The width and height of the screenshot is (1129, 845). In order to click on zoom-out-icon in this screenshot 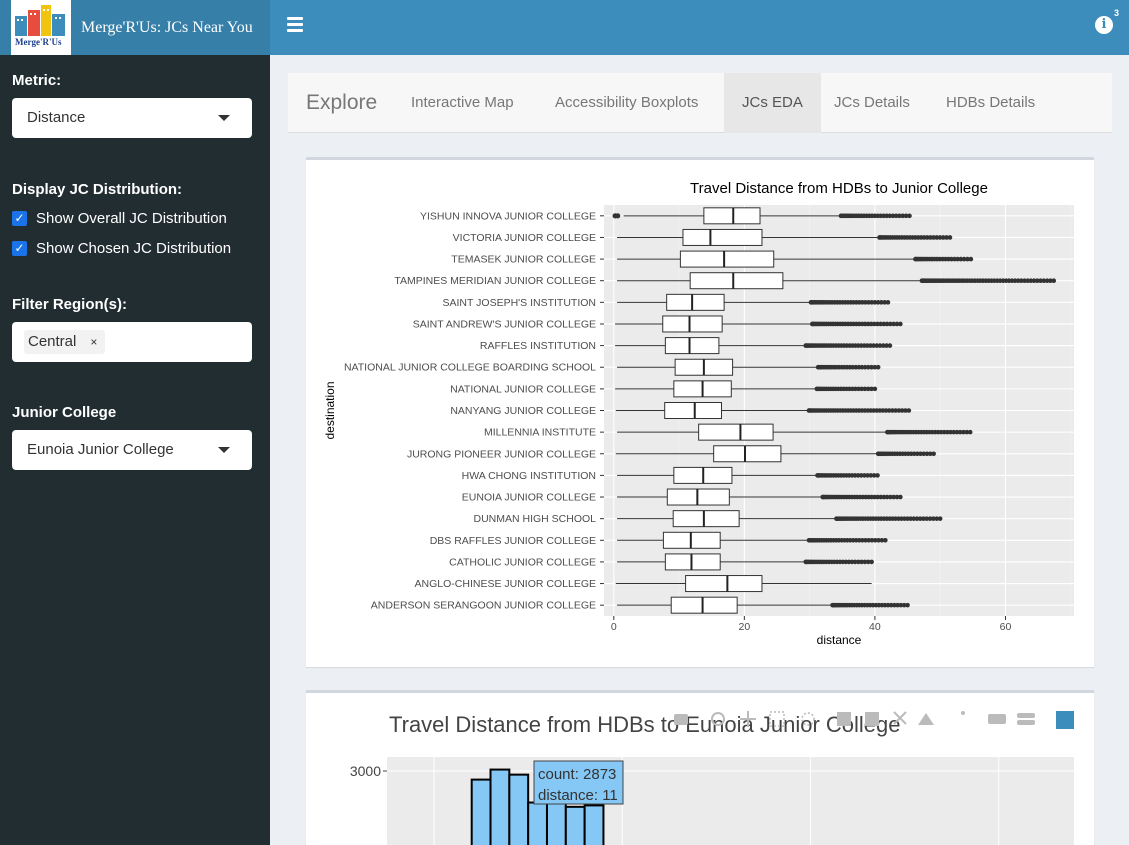, I will do `click(872, 719)`.